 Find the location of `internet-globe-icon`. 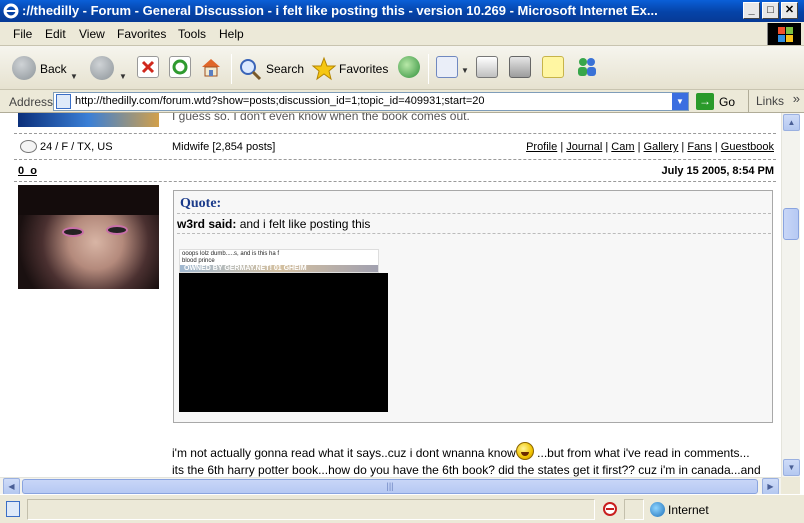

internet-globe-icon is located at coordinates (657, 509).